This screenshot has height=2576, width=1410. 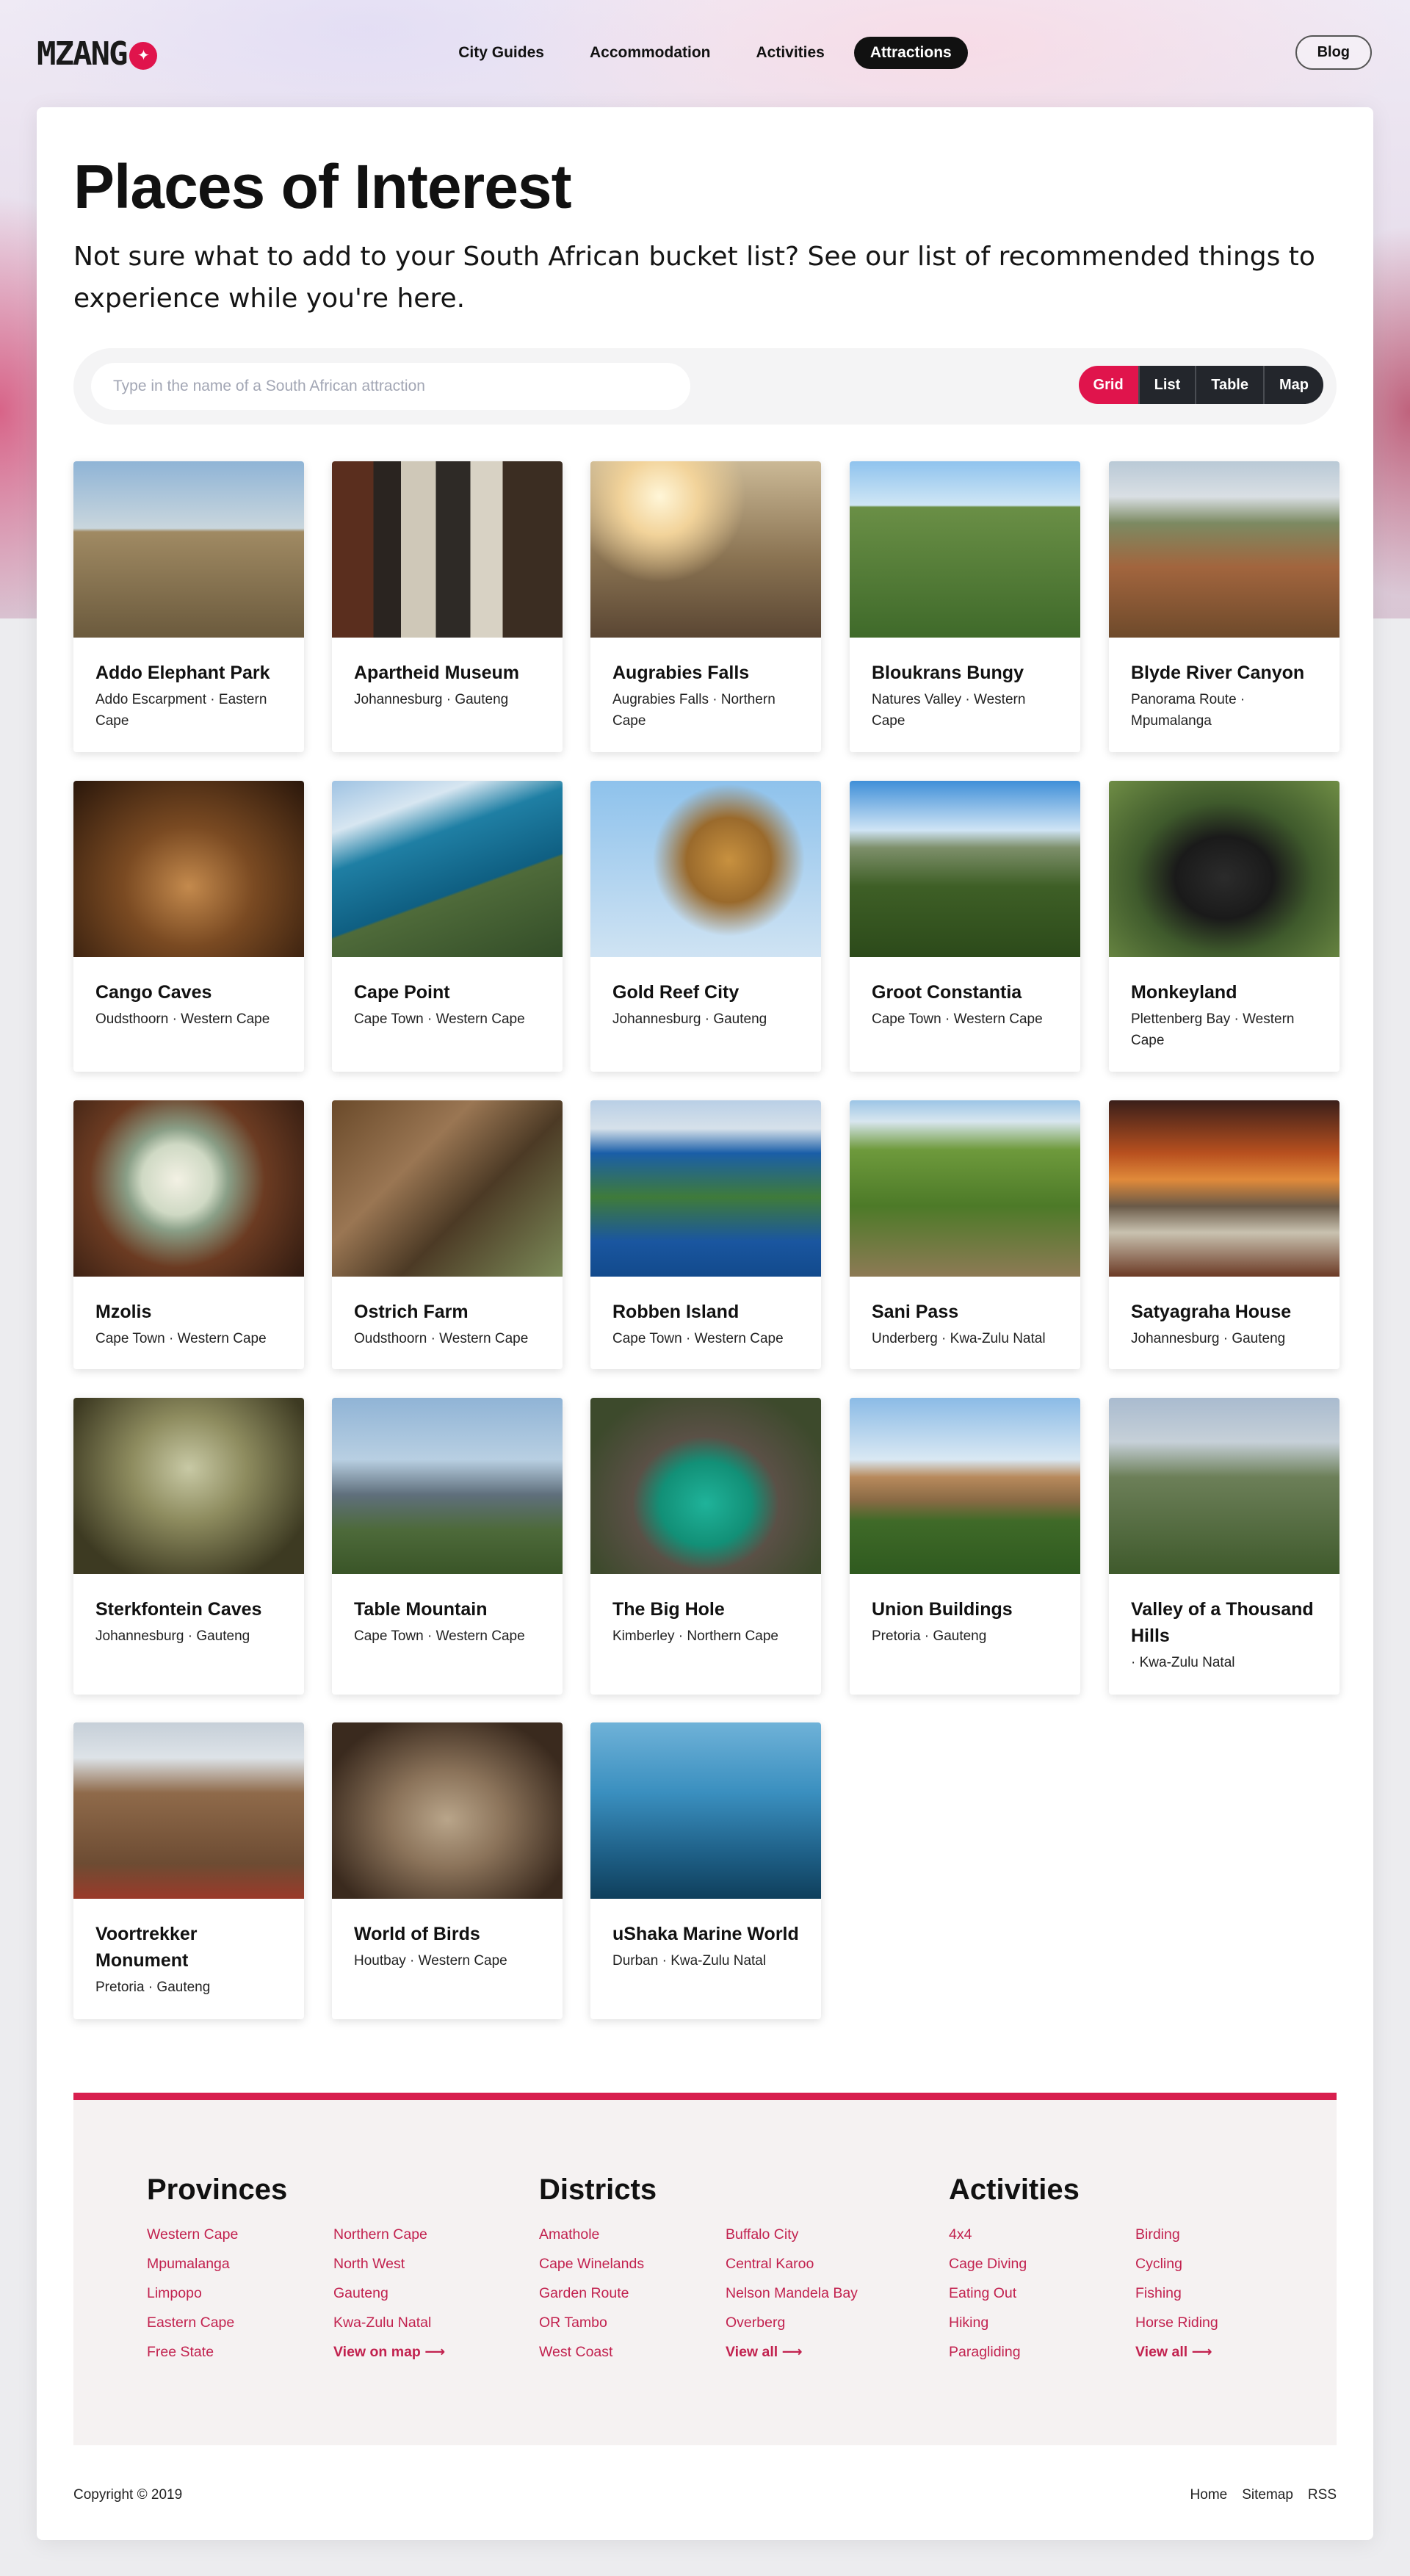 I want to click on attraction-card: Apartheid Museum Johannesburg · Gauteng, so click(x=447, y=606).